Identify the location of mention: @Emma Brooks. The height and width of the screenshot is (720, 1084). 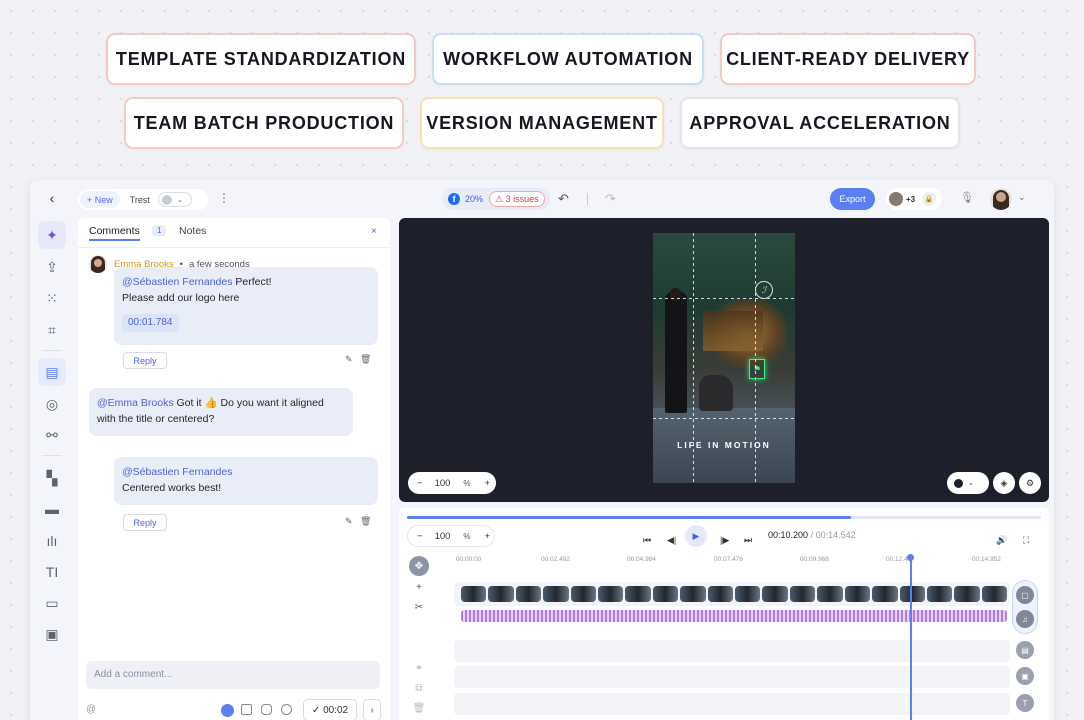
(135, 403).